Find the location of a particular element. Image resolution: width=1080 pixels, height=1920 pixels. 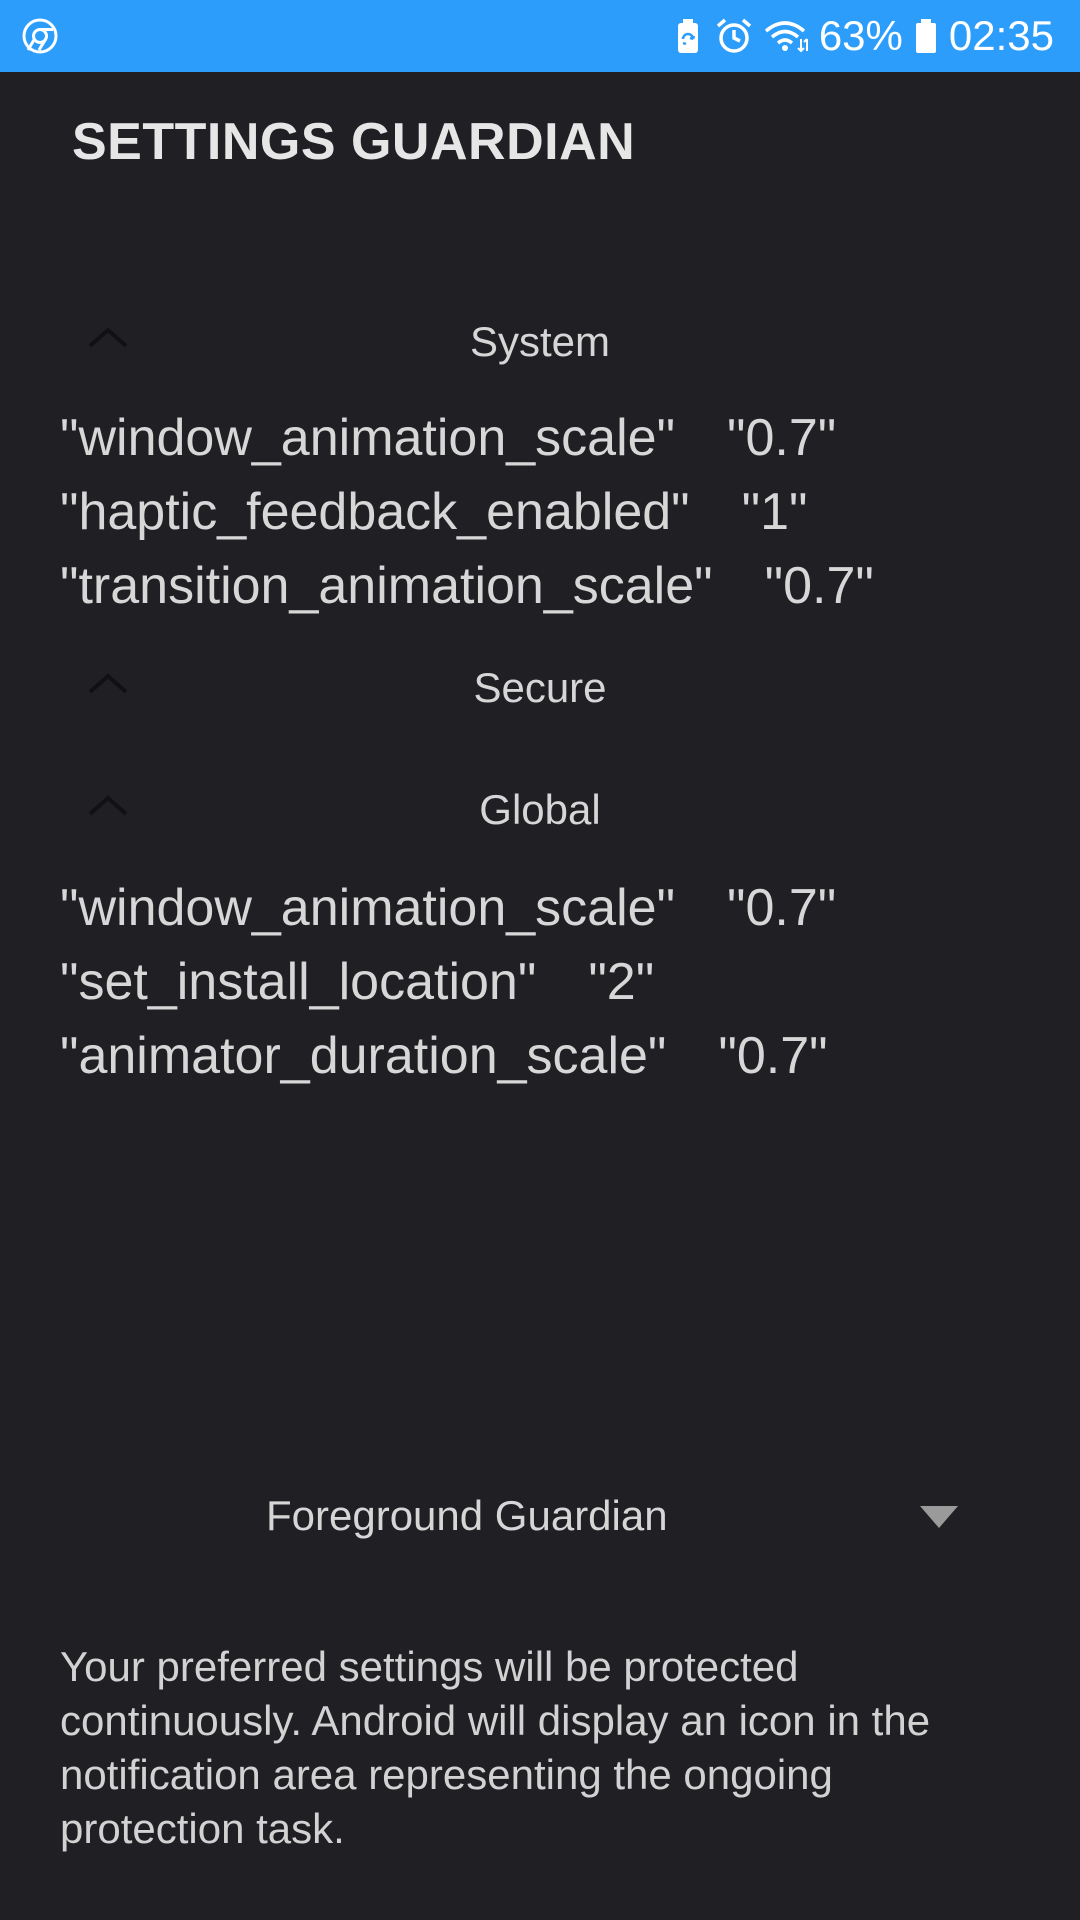

setting-key: "haptic_feedback_enabled" is located at coordinates (375, 512).